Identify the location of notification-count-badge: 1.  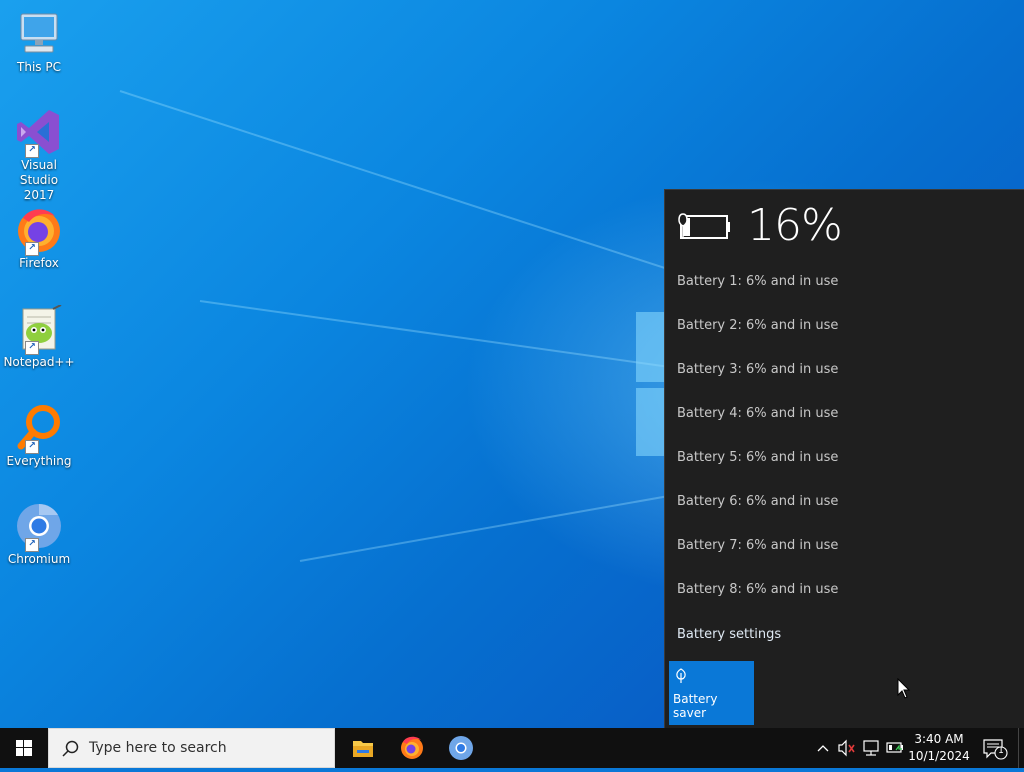
(1001, 751).